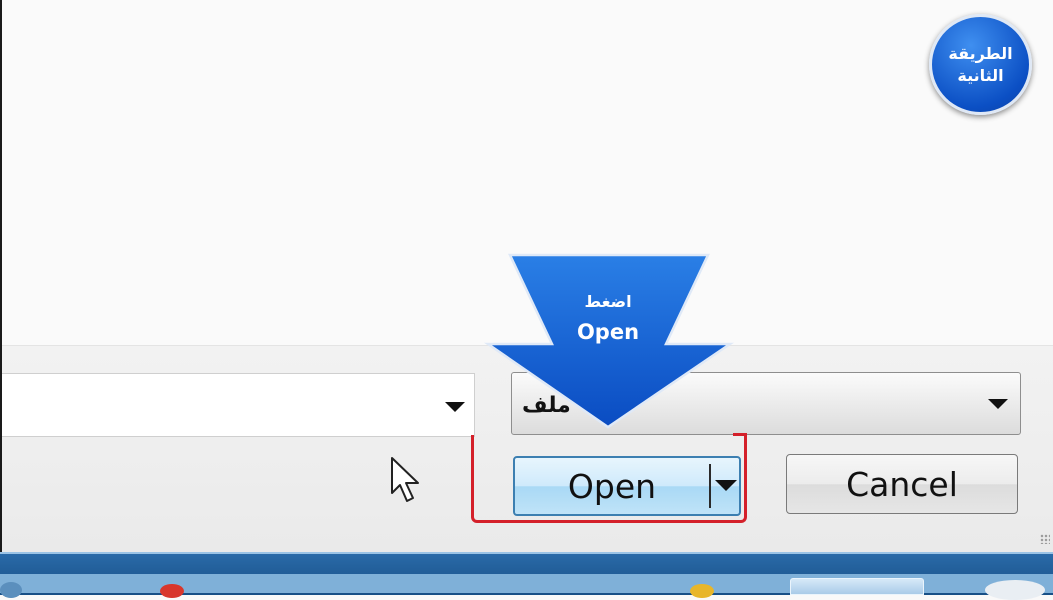  Describe the element at coordinates (608, 301) in the screenshot. I see `callout-text-press: اضغط` at that location.